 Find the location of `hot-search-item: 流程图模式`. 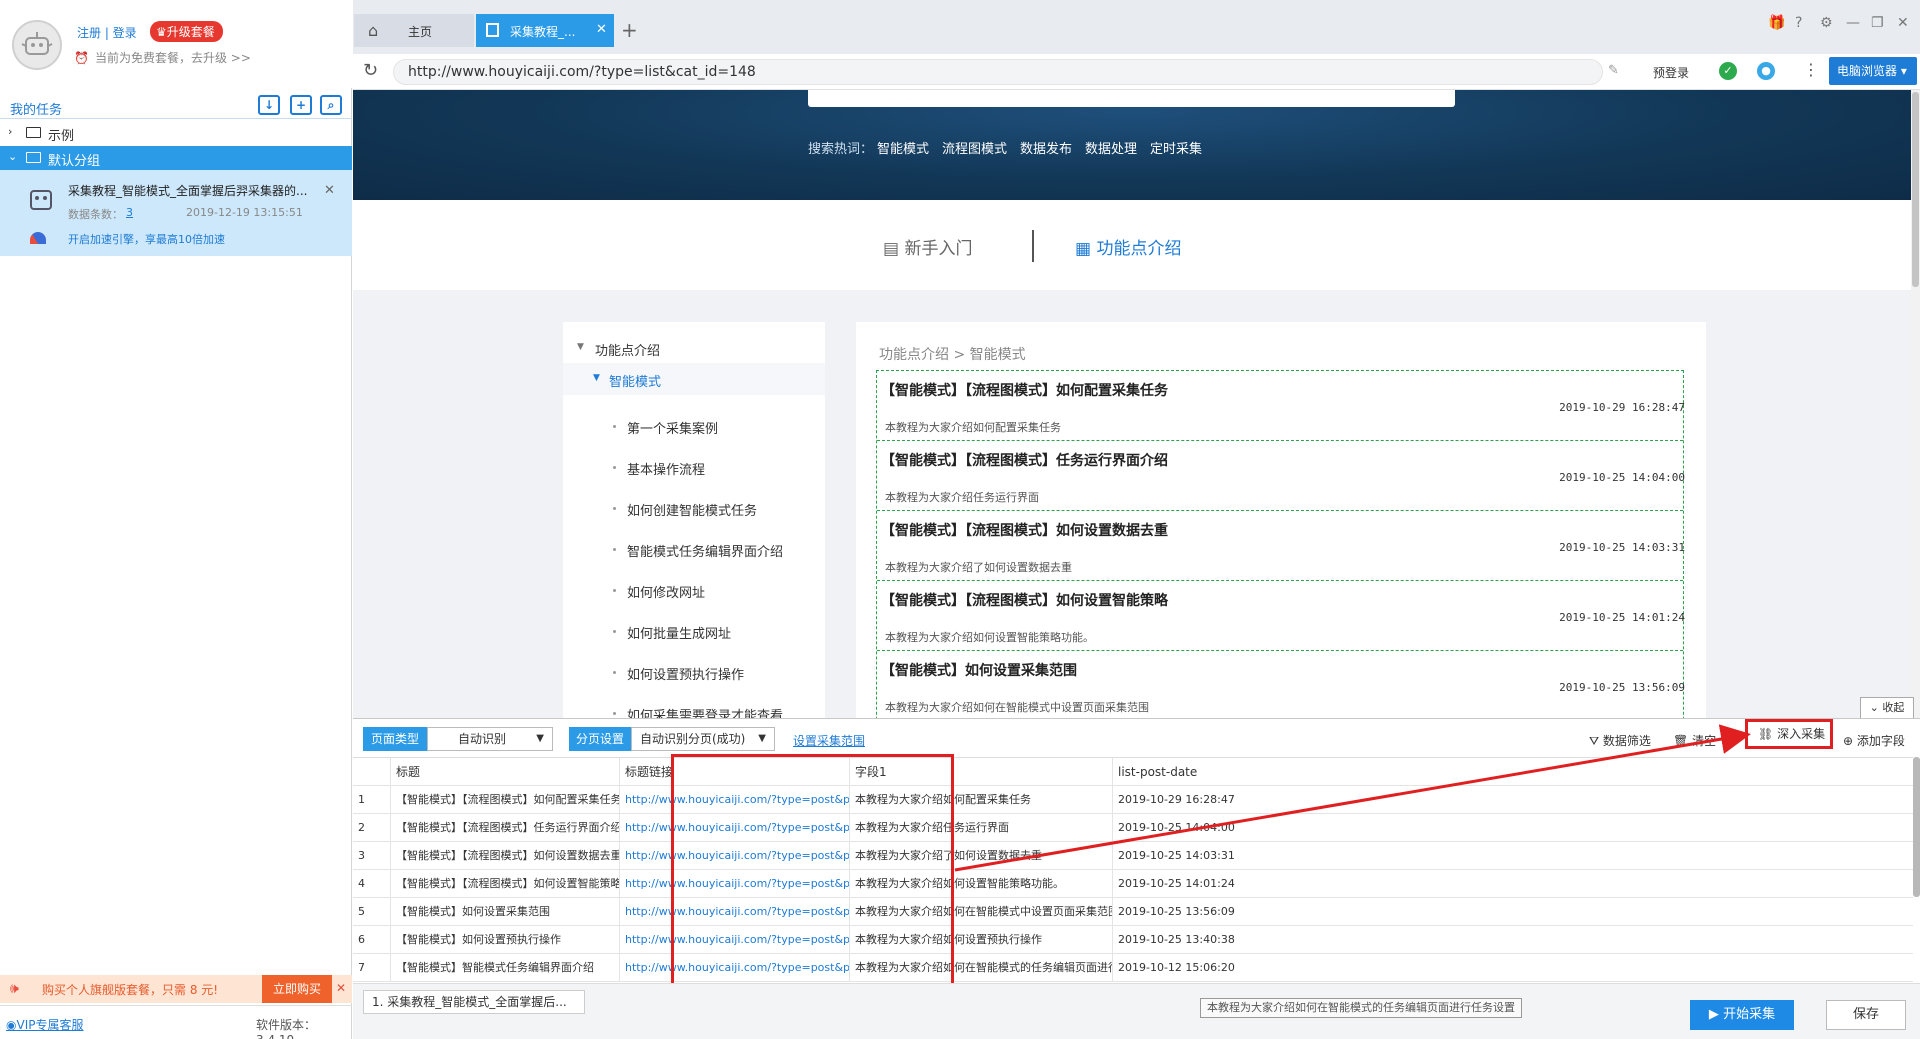

hot-search-item: 流程图模式 is located at coordinates (974, 147).